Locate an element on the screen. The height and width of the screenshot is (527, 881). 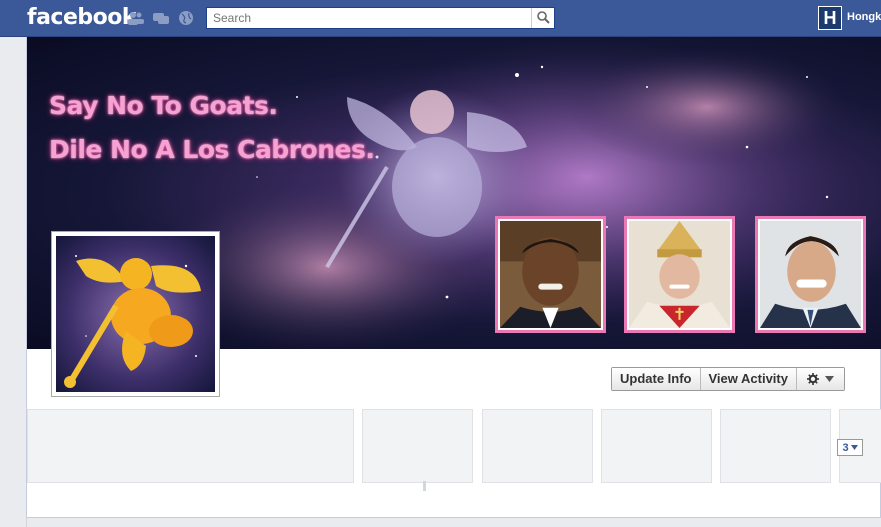
app-box-notes is located at coordinates (775, 446).